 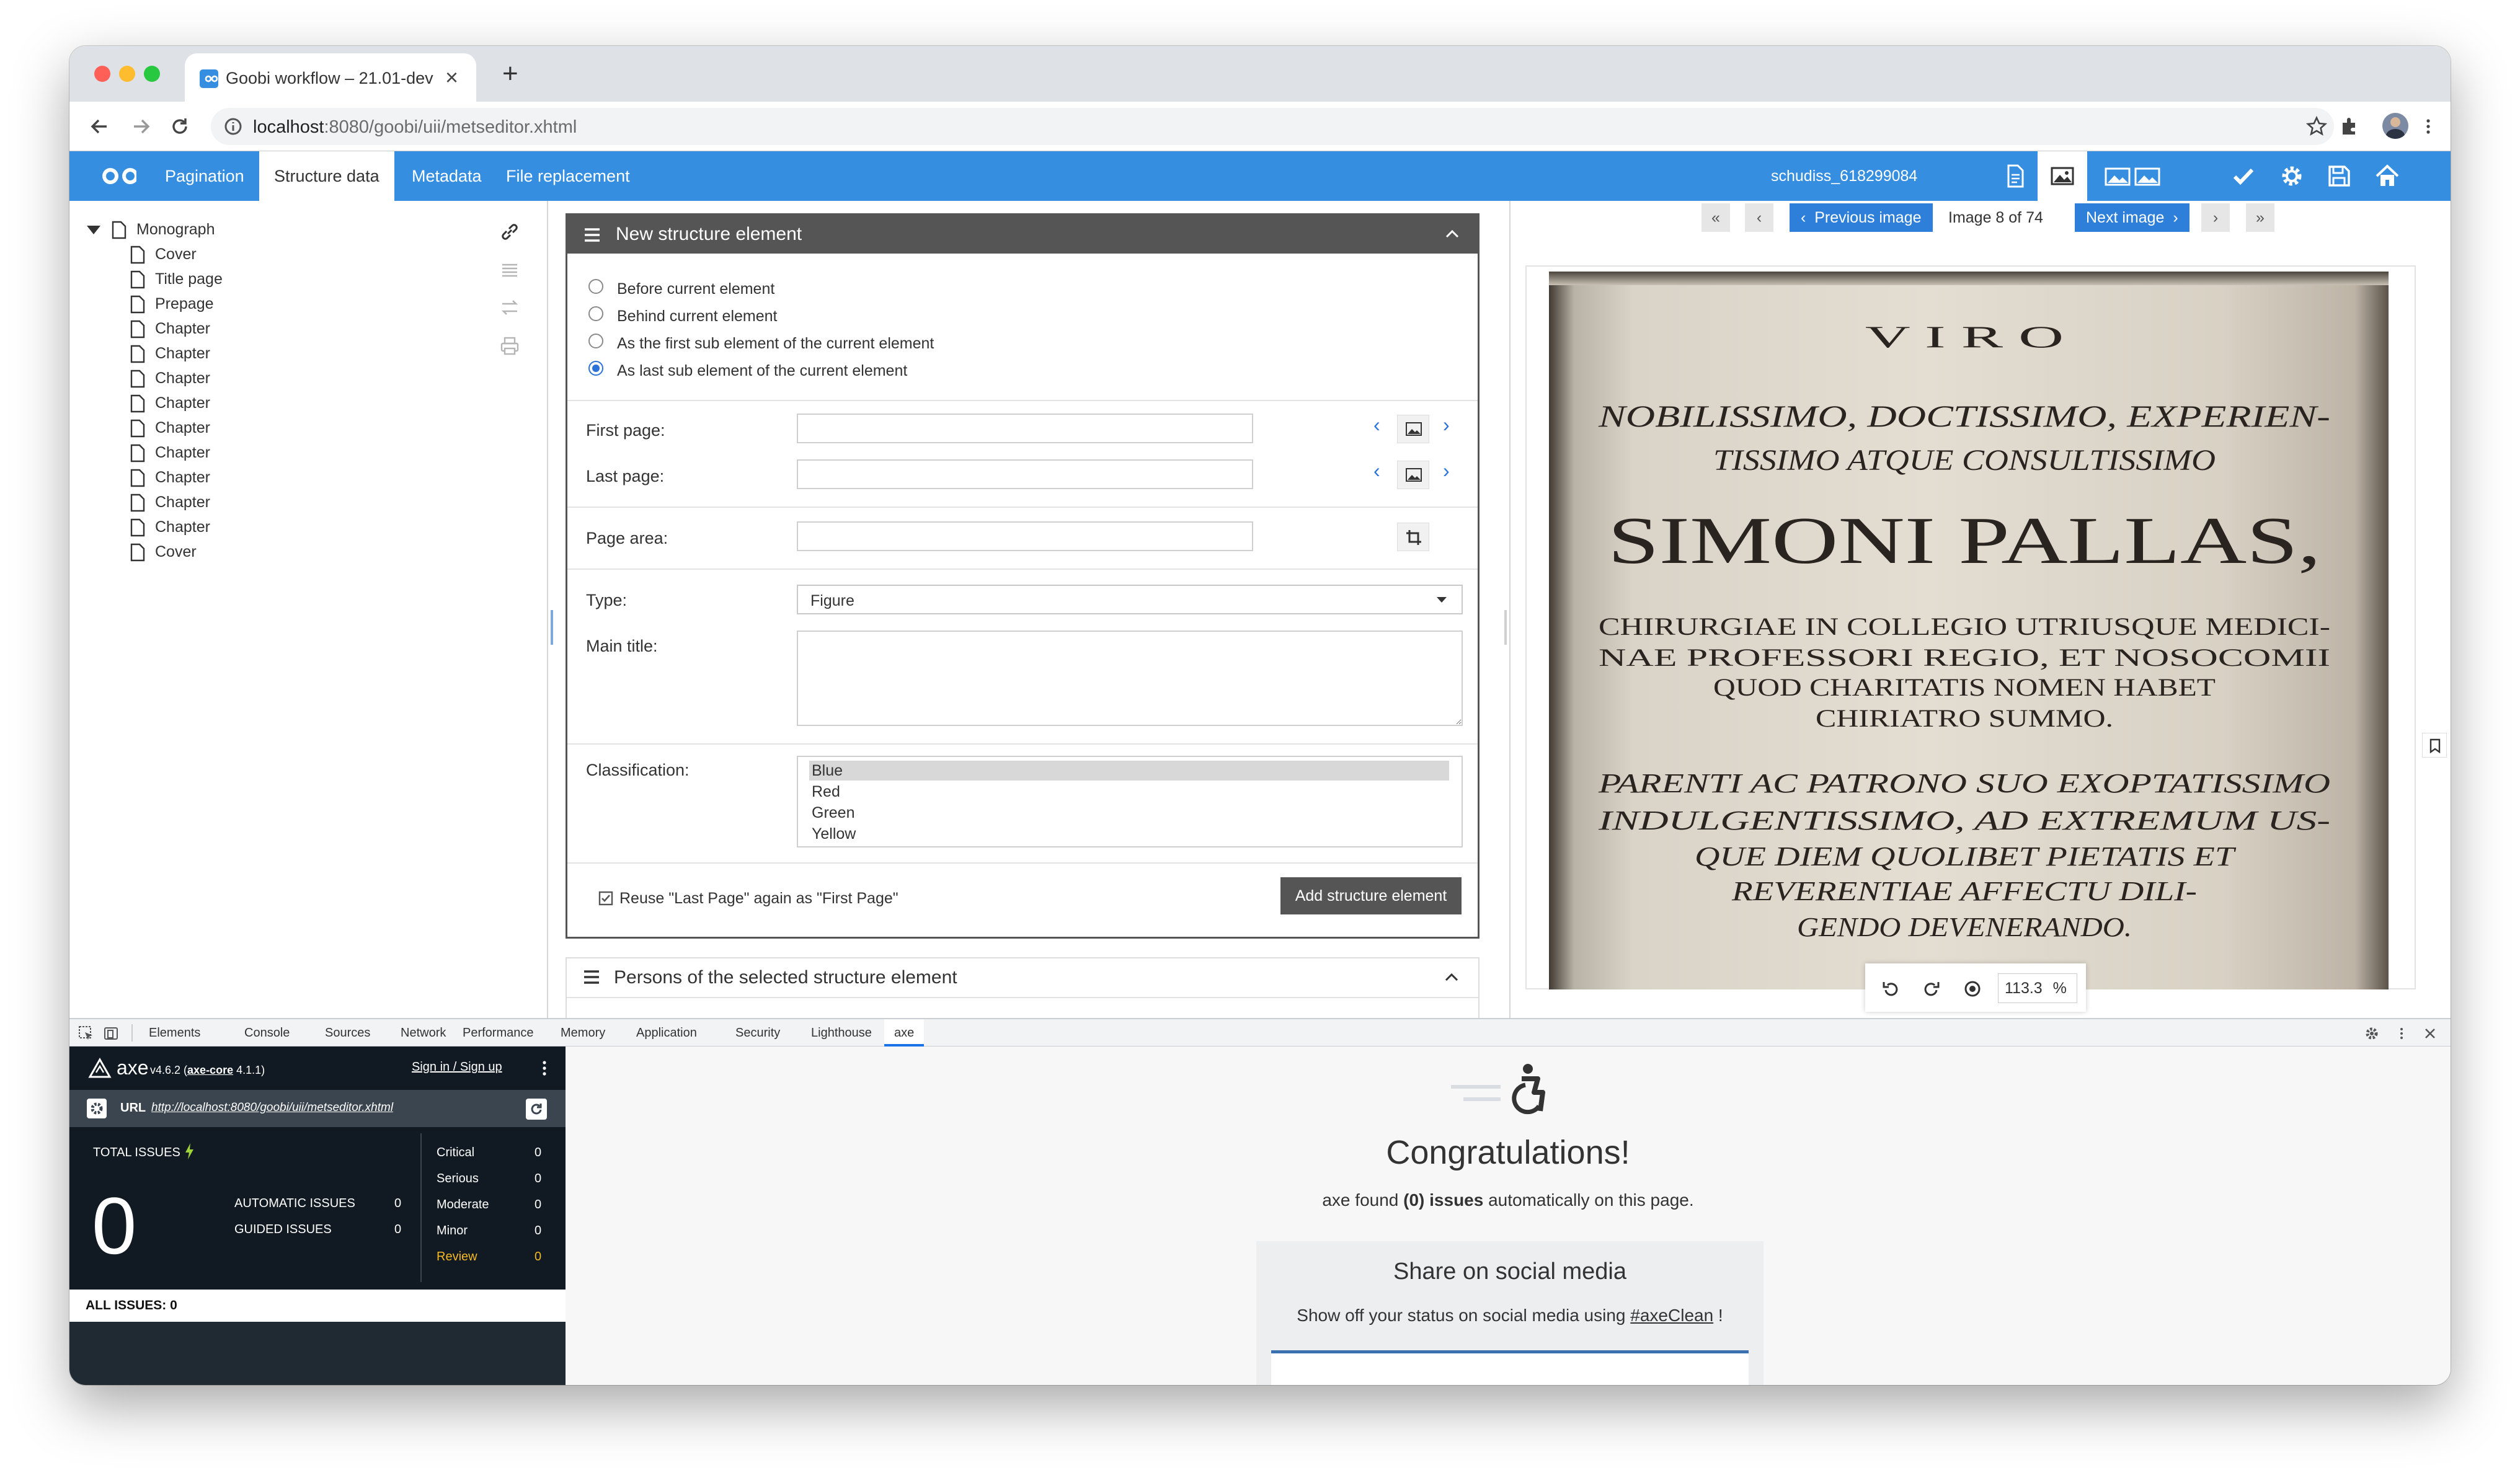 What do you see at coordinates (97, 1108) in the screenshot?
I see `axe-settings-icon` at bounding box center [97, 1108].